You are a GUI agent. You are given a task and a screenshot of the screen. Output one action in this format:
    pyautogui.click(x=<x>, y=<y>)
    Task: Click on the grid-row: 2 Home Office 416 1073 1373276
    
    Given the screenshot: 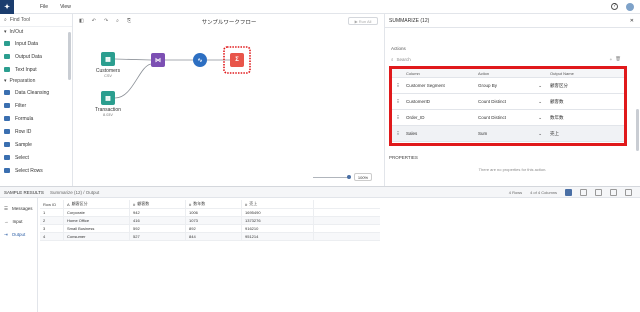 What is the action you would take?
    pyautogui.click(x=210, y=221)
    